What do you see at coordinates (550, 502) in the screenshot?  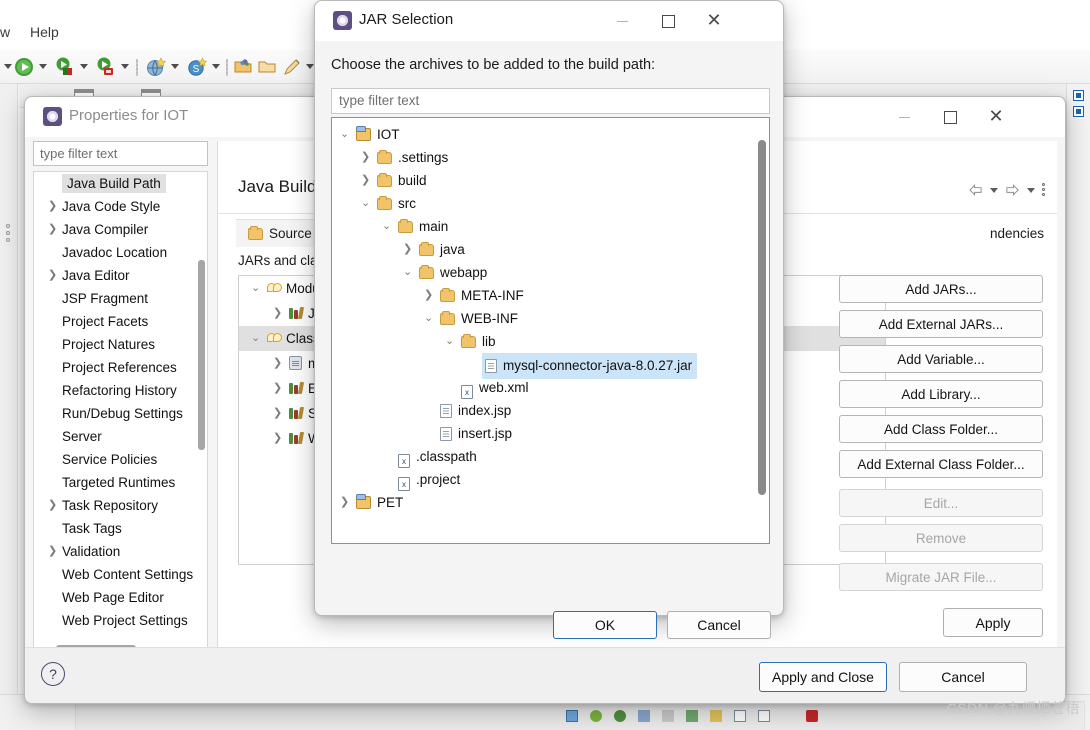 I see `jar-tree-row: ❯ PET` at bounding box center [550, 502].